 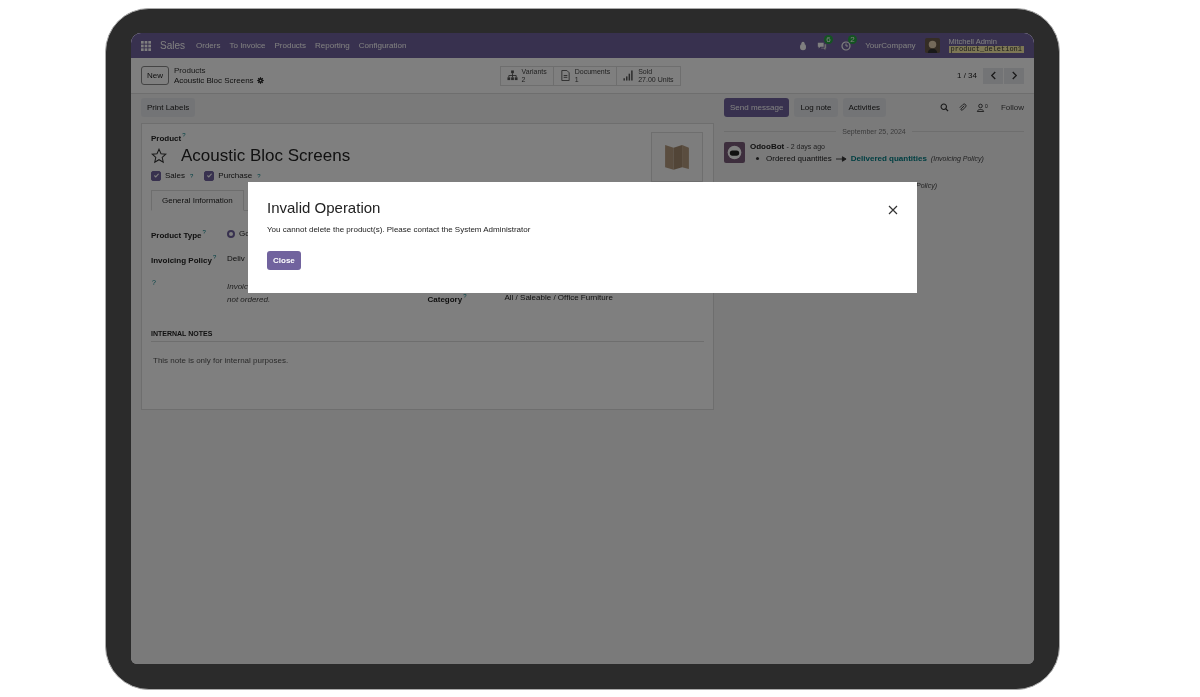 What do you see at coordinates (197, 200) in the screenshot?
I see `tab: General Information` at bounding box center [197, 200].